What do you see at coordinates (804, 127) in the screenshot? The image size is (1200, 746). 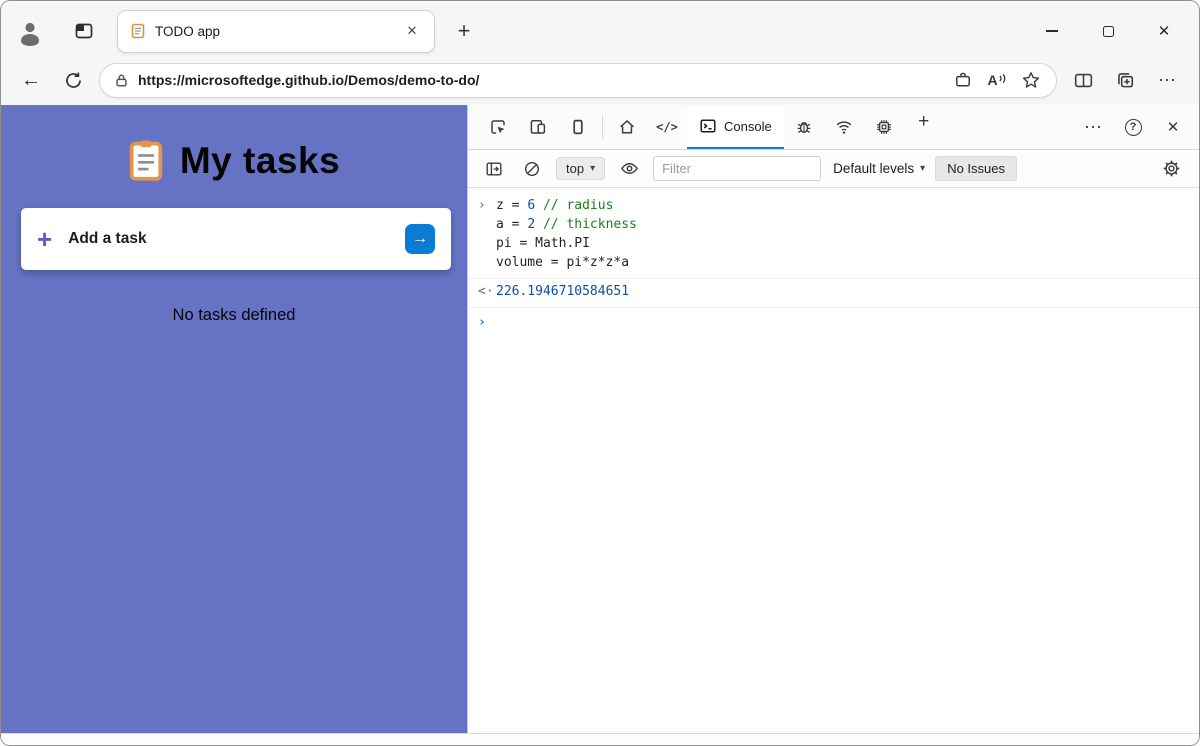 I see `tab-sources` at bounding box center [804, 127].